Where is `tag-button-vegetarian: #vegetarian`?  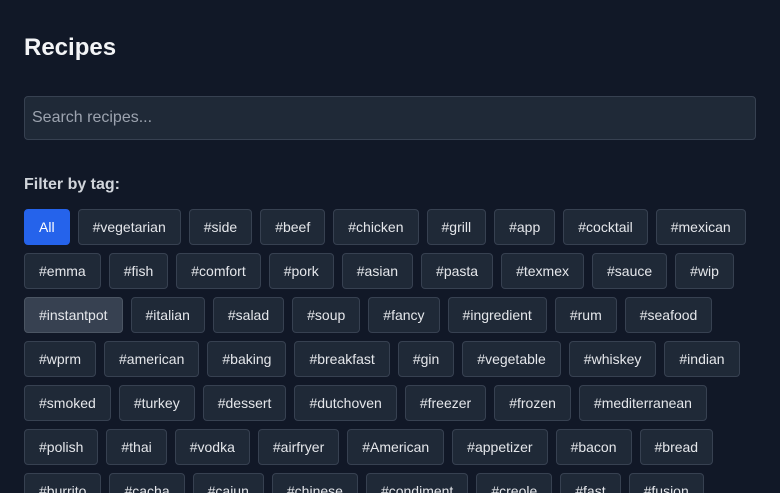 tag-button-vegetarian: #vegetarian is located at coordinates (129, 227).